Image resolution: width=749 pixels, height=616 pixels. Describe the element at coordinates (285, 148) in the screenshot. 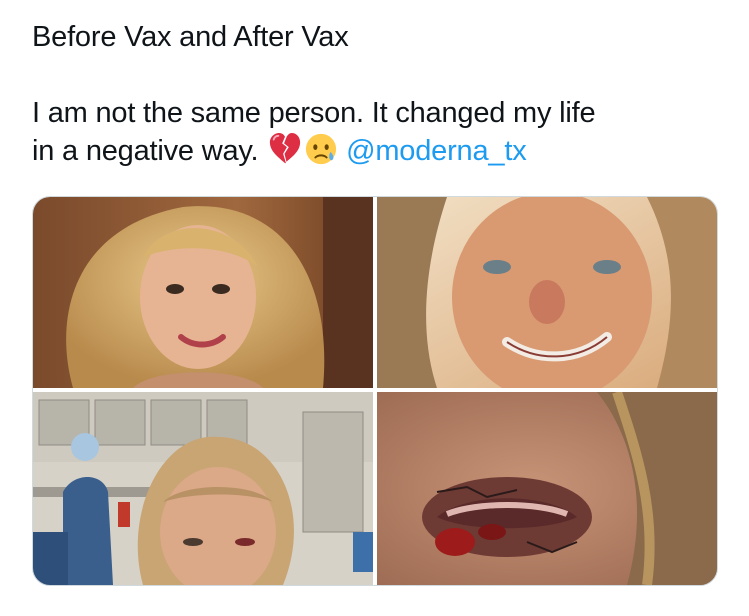

I see `broken-heart-icon` at that location.